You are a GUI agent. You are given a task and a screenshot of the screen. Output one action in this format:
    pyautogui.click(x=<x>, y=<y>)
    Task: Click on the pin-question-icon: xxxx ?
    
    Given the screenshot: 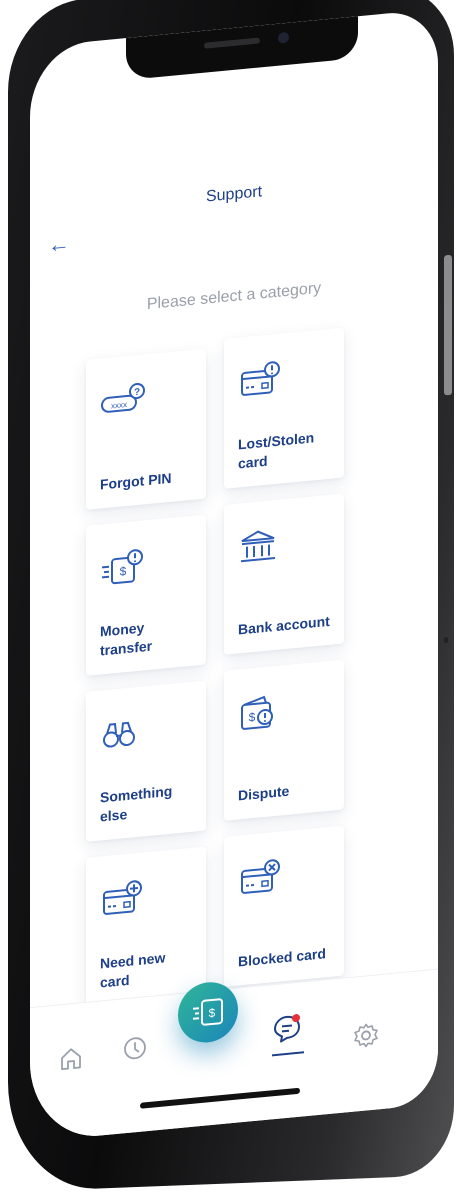 What is the action you would take?
    pyautogui.click(x=123, y=398)
    